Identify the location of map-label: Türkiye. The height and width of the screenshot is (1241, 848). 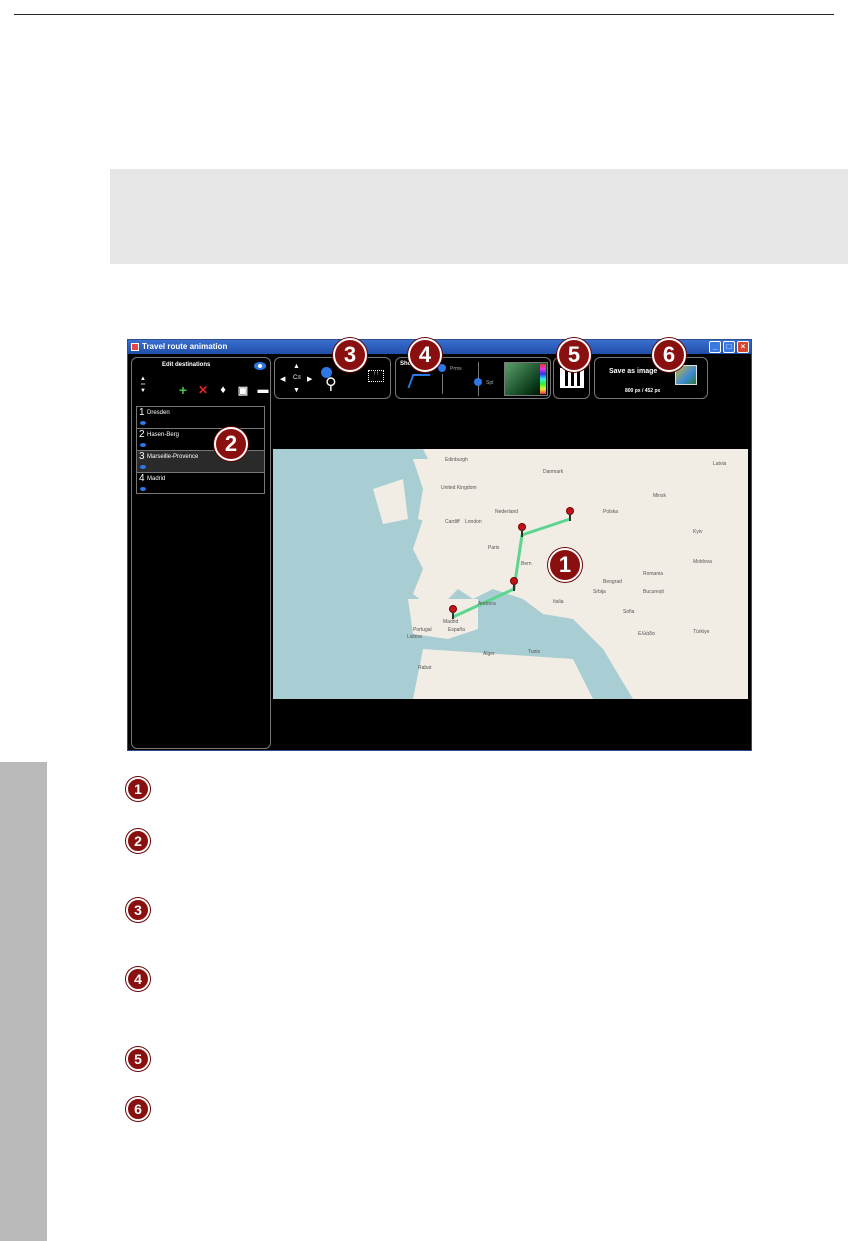
(701, 632).